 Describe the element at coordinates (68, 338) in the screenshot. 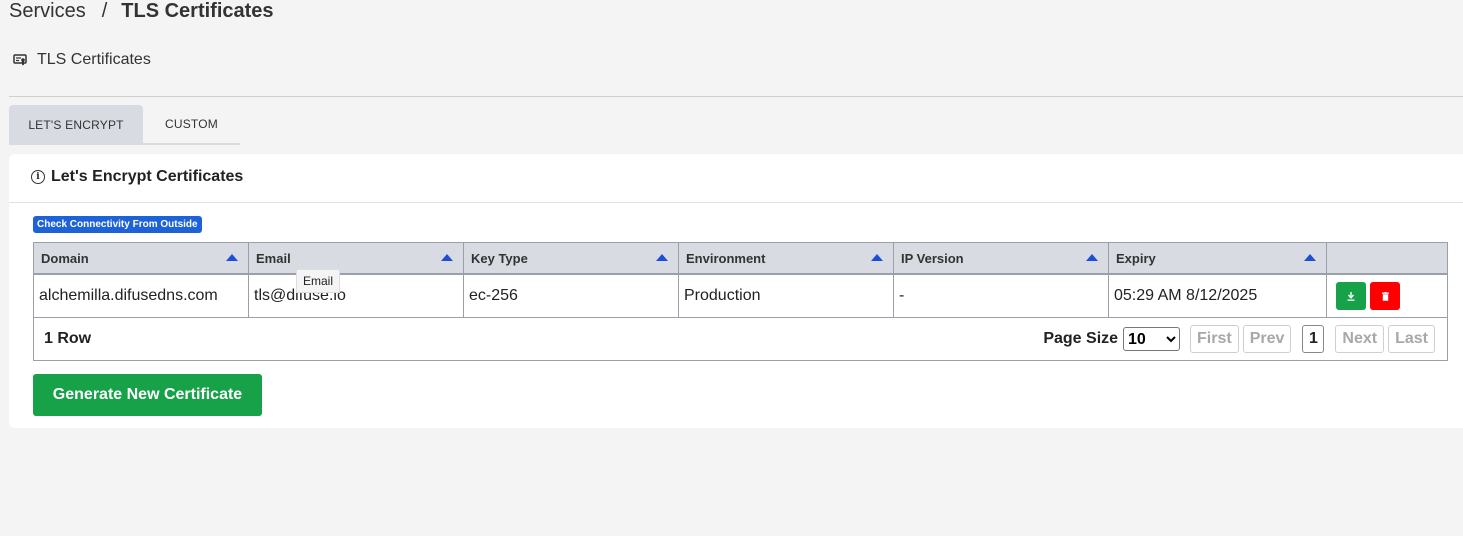

I see `row-count: 1 Row` at that location.